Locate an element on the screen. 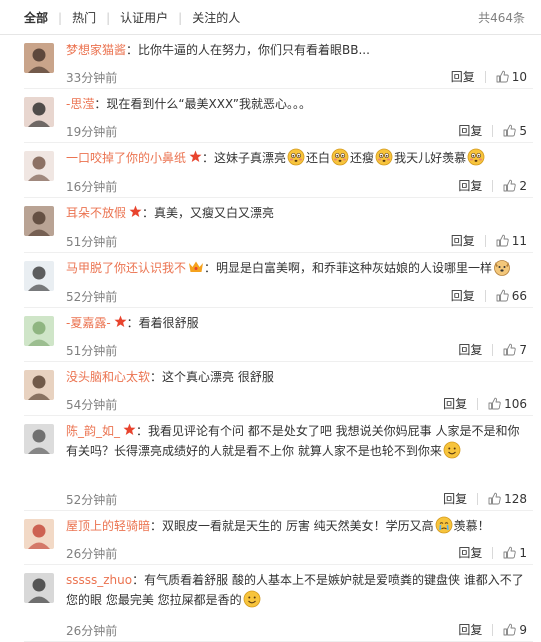 This screenshot has width=541, height=642. comment-timestamp: 33分钟前 is located at coordinates (92, 78).